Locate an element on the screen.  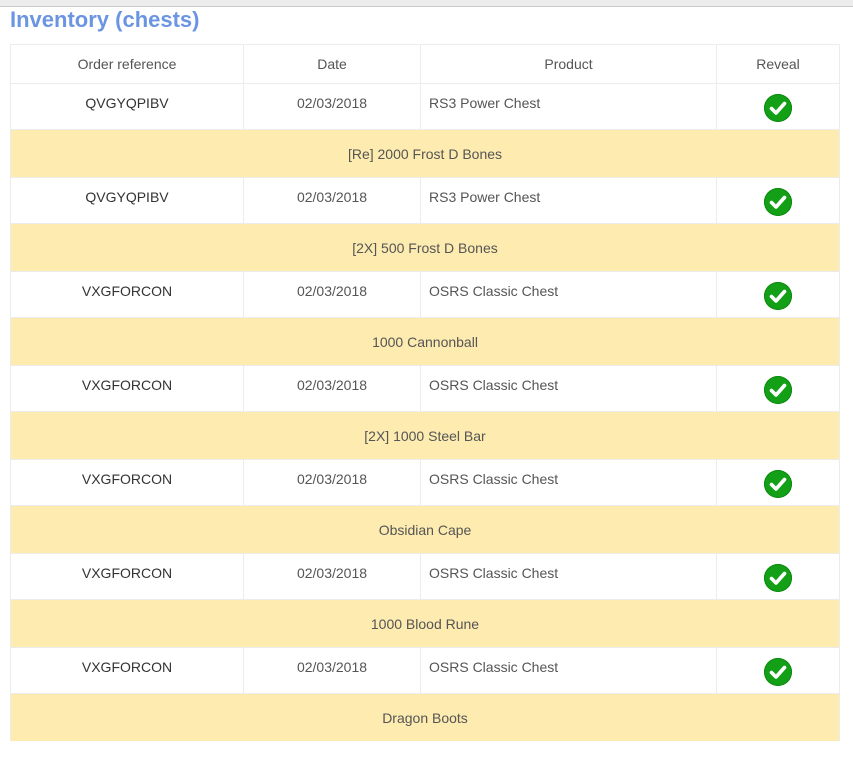
revealed-item: Dragon Boots is located at coordinates (425, 717).